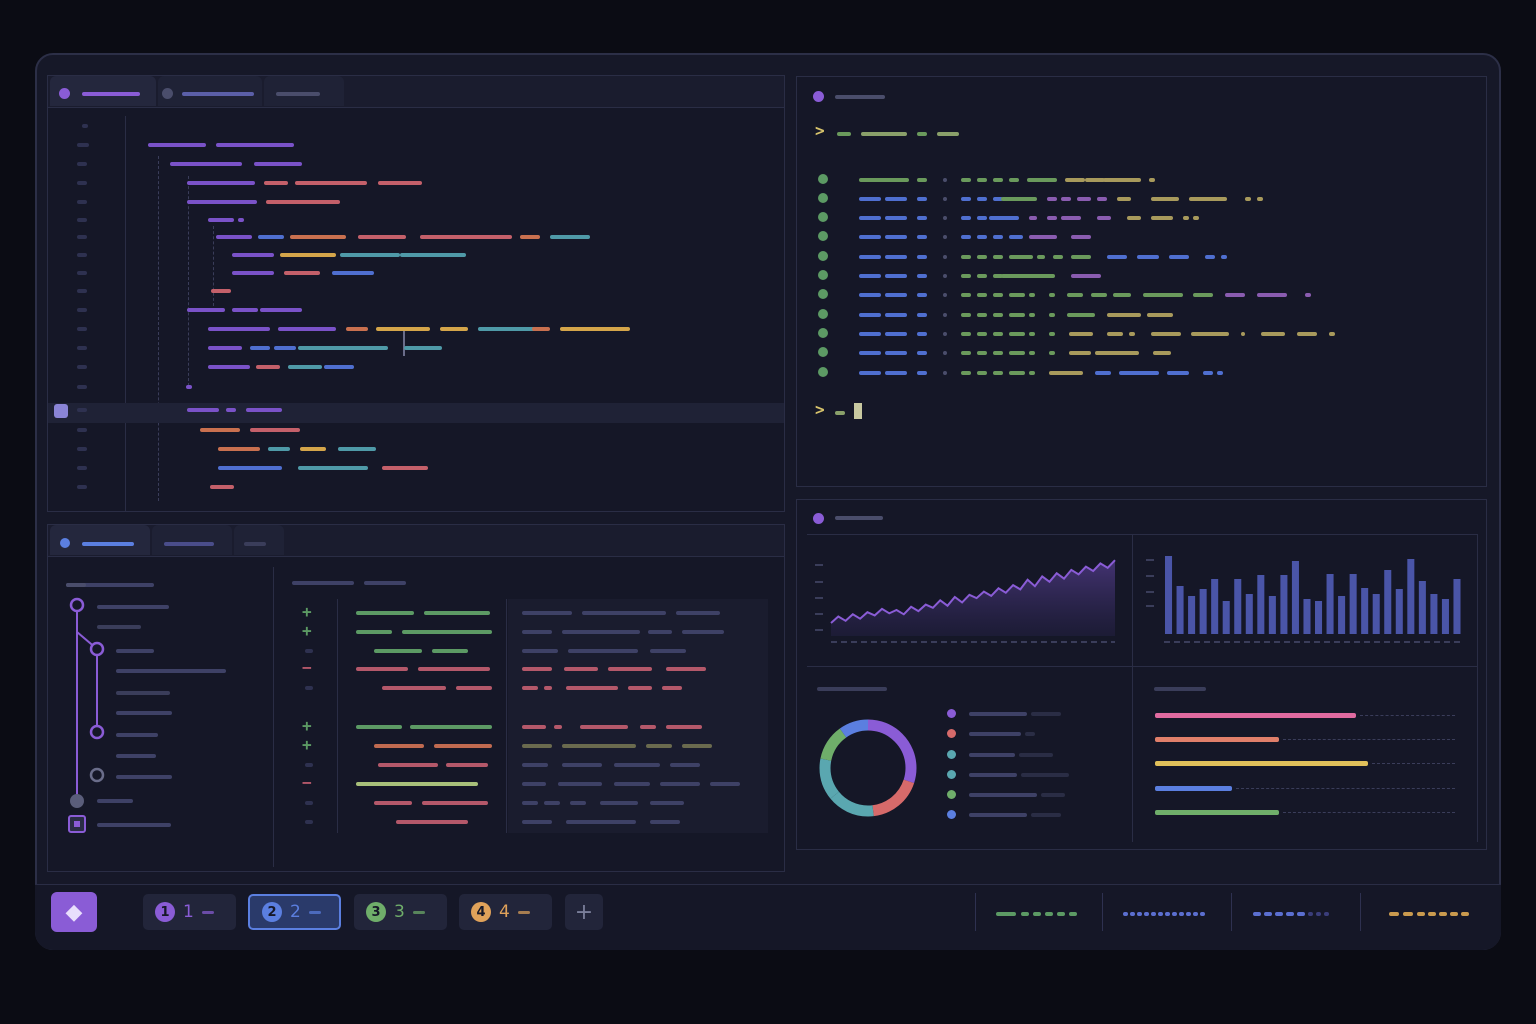 This screenshot has width=1536, height=1024. Describe the element at coordinates (584, 912) in the screenshot. I see `add-workspace-button: +` at that location.